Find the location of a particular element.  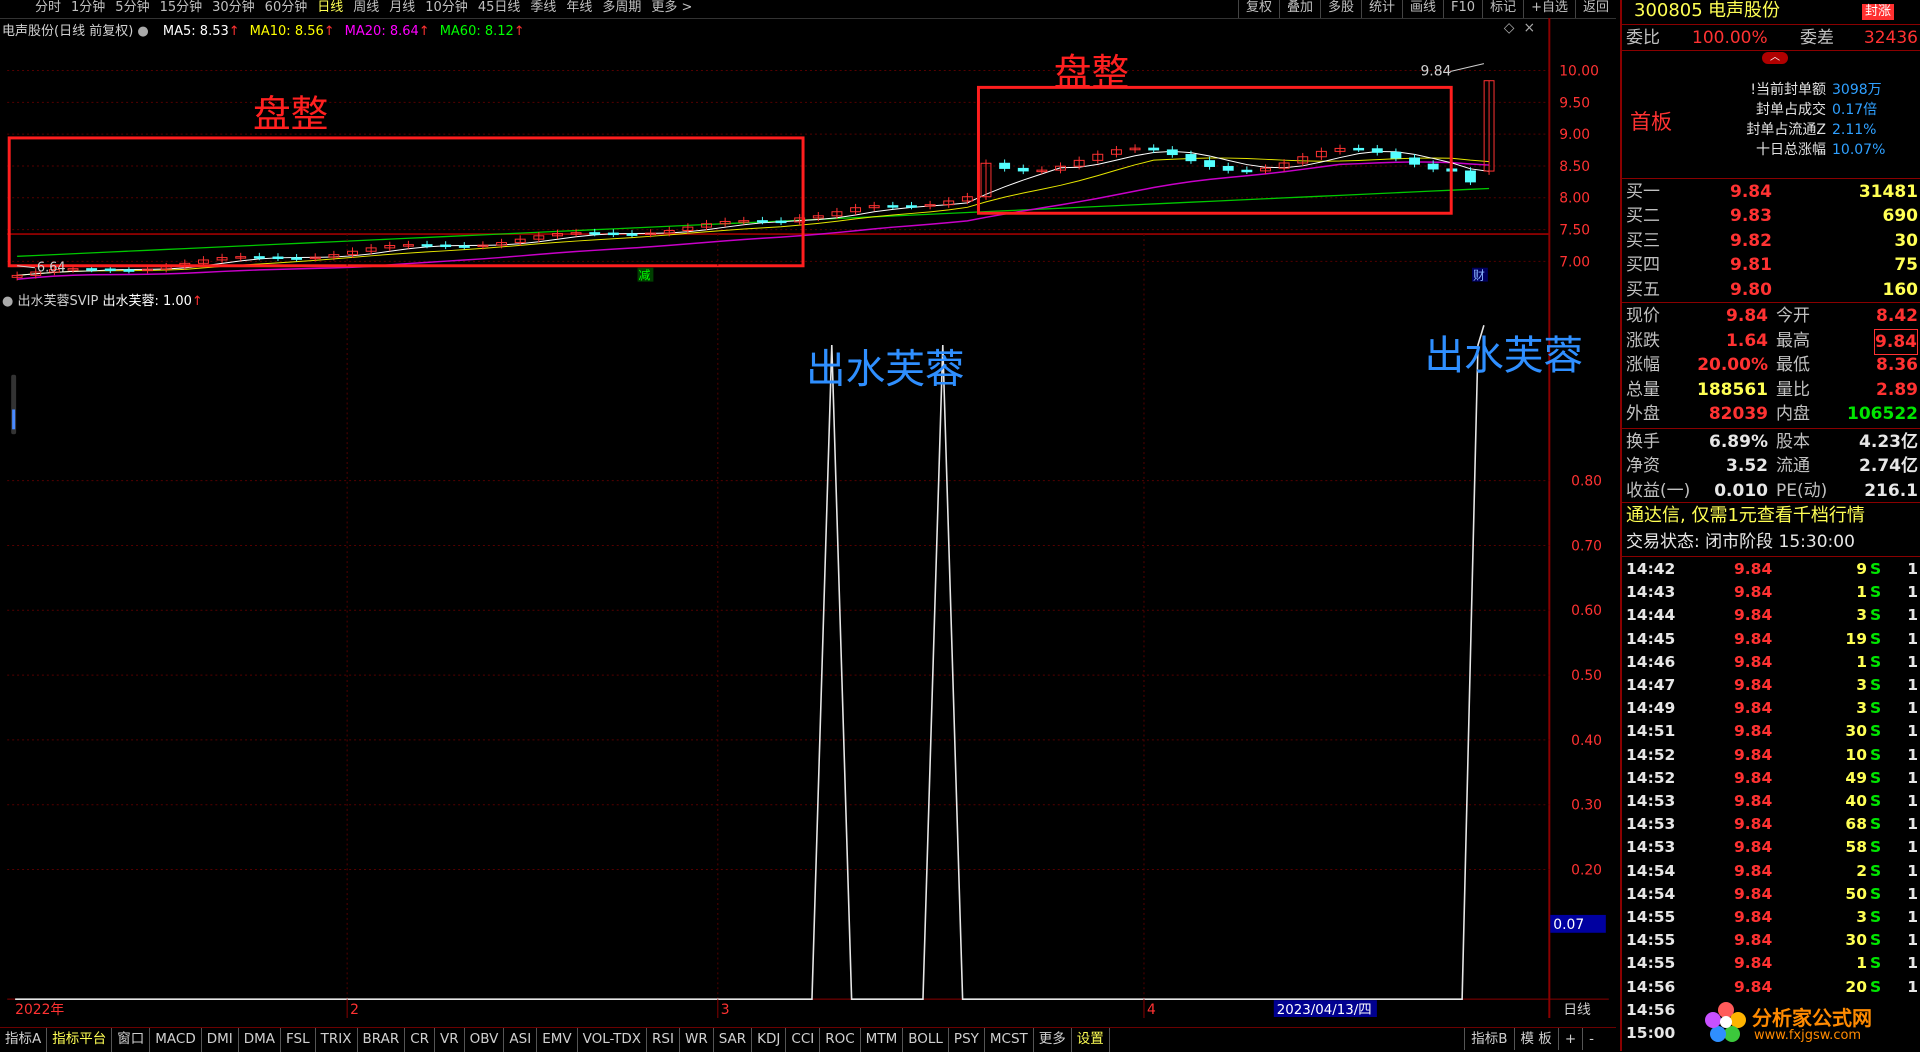

indicator-tab: 窗口 is located at coordinates (131, 1040).